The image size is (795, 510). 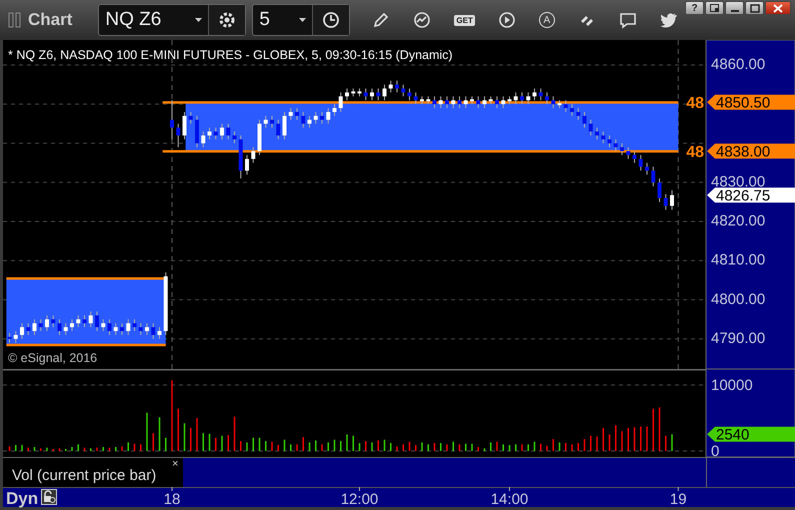 I want to click on ref-line-label: 4838.00, so click(x=743, y=152).